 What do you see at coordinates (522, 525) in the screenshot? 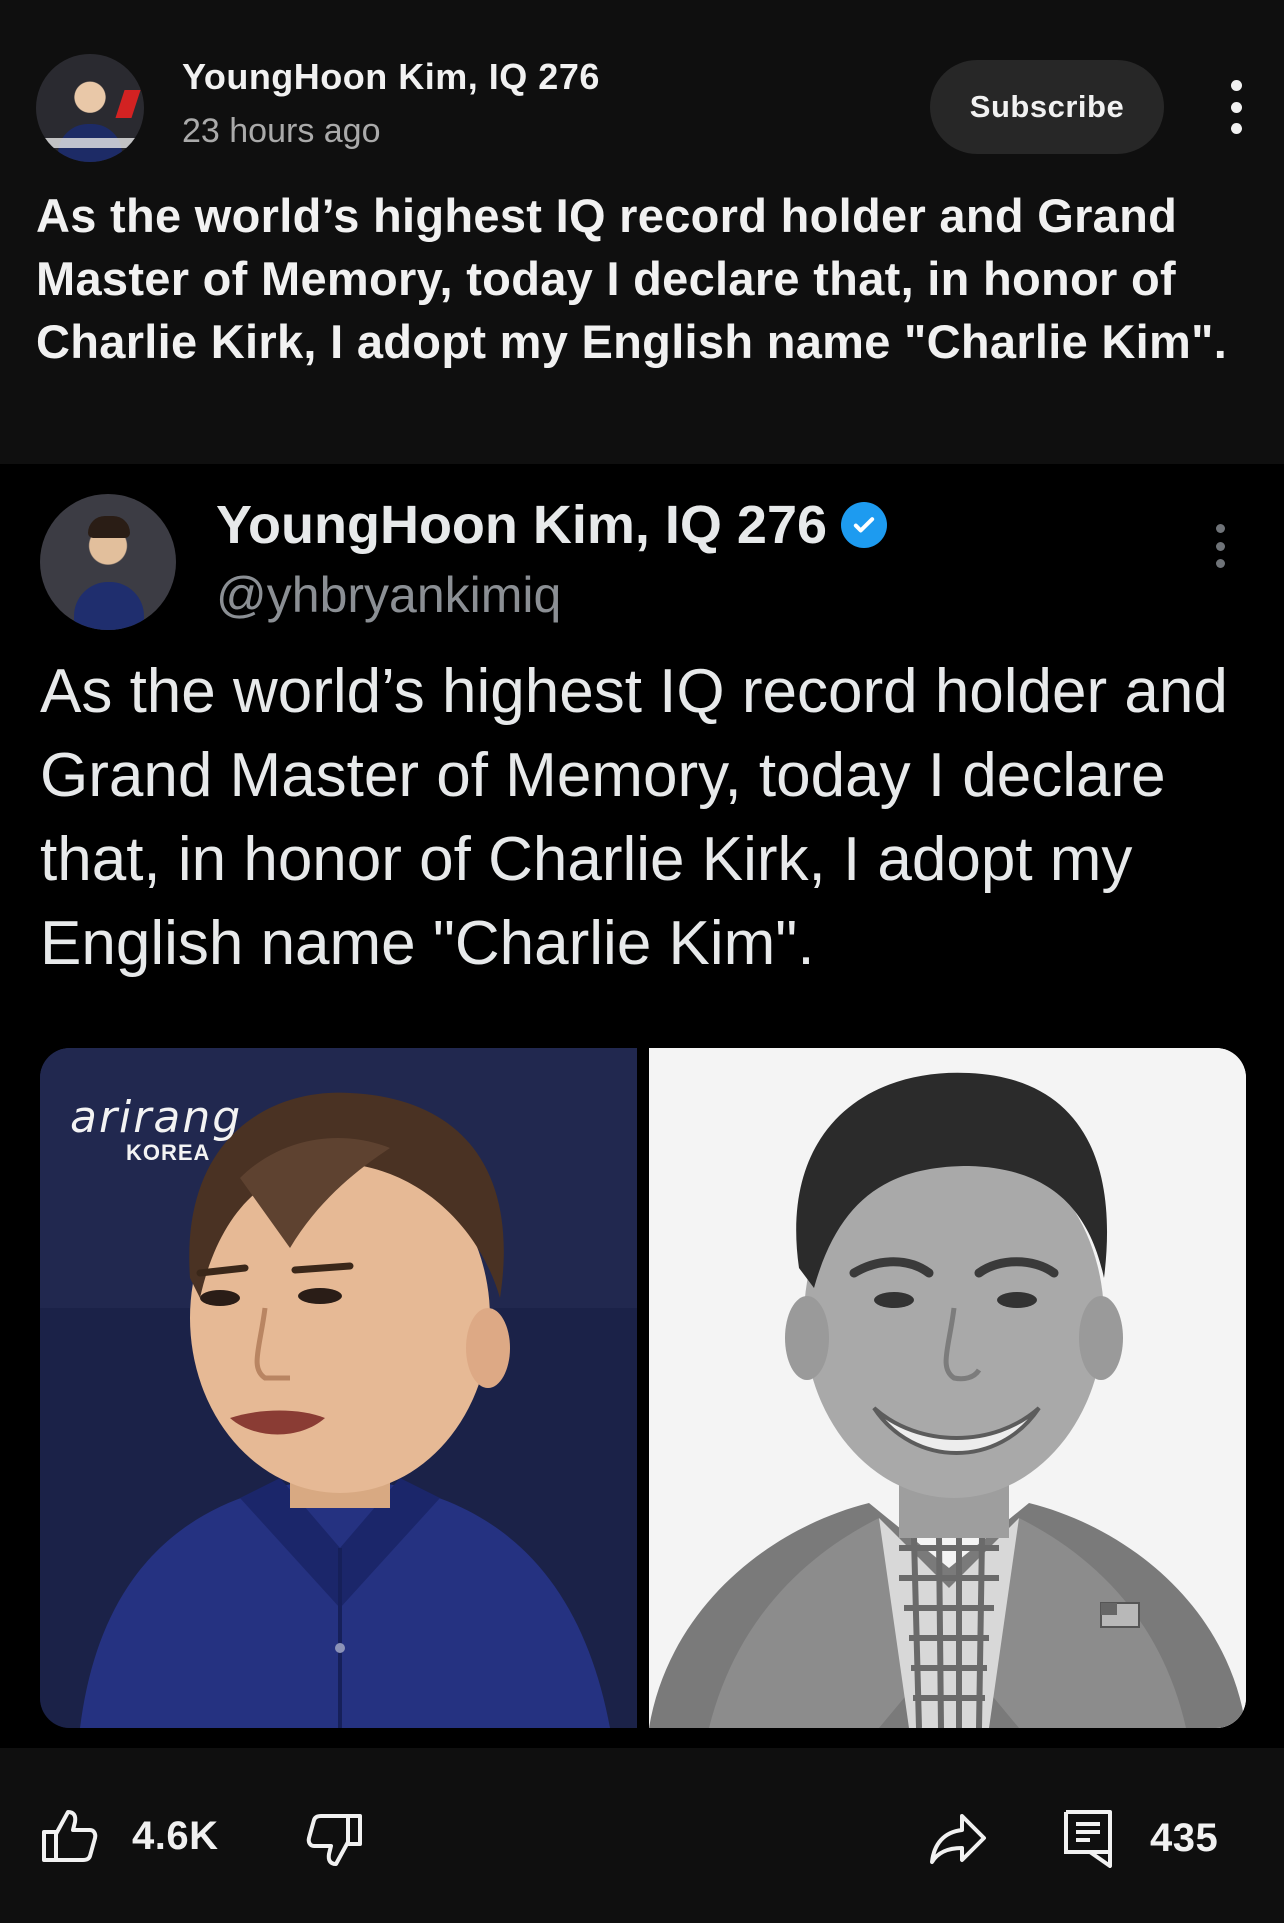
I see `tweet-author-name: YoungHoon Kim, IQ 276` at bounding box center [522, 525].